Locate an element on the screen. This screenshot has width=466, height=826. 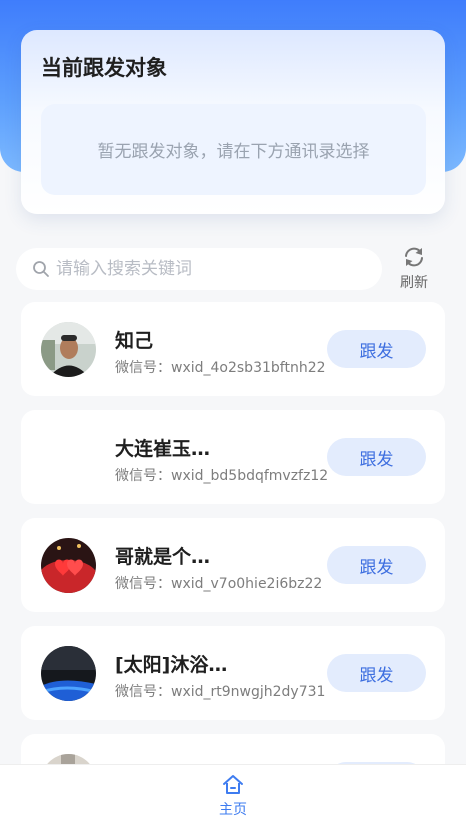
current-target-title: 当前跟发对象 is located at coordinates (104, 68).